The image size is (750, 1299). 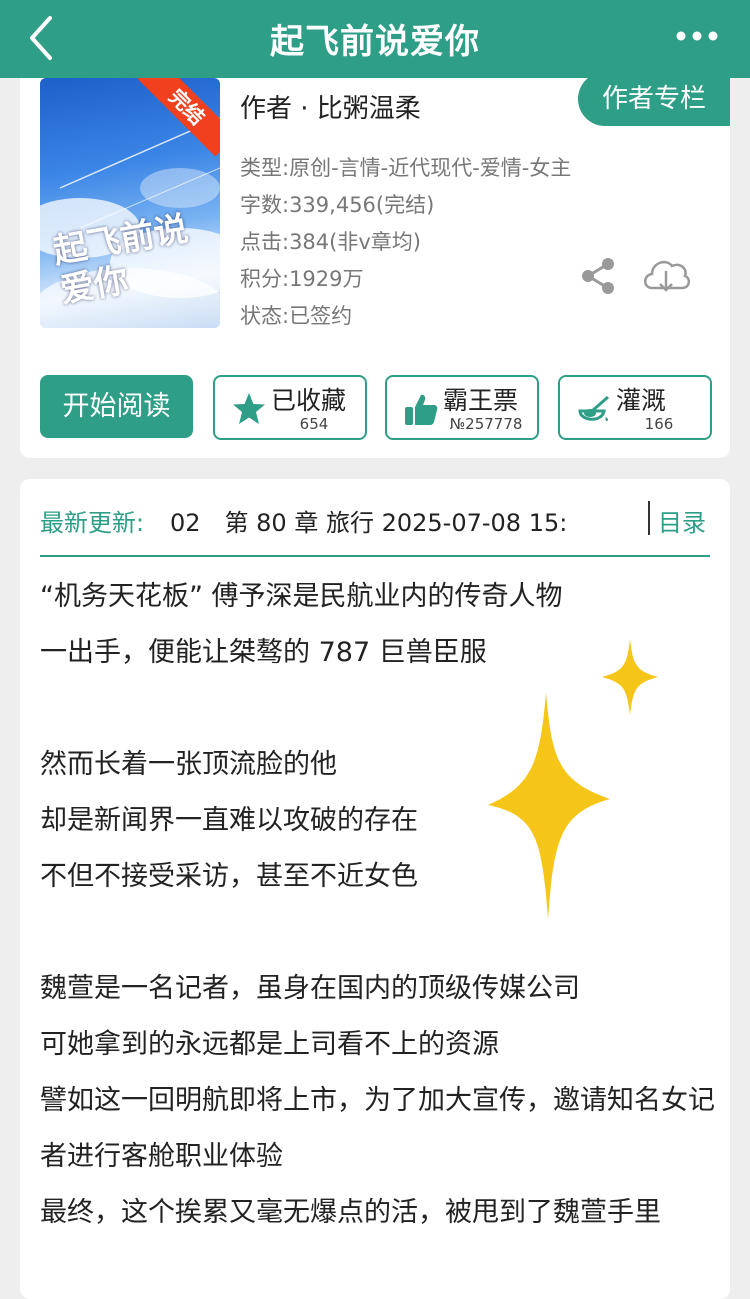 What do you see at coordinates (377, 933) in the screenshot?
I see `synopsis-blank` at bounding box center [377, 933].